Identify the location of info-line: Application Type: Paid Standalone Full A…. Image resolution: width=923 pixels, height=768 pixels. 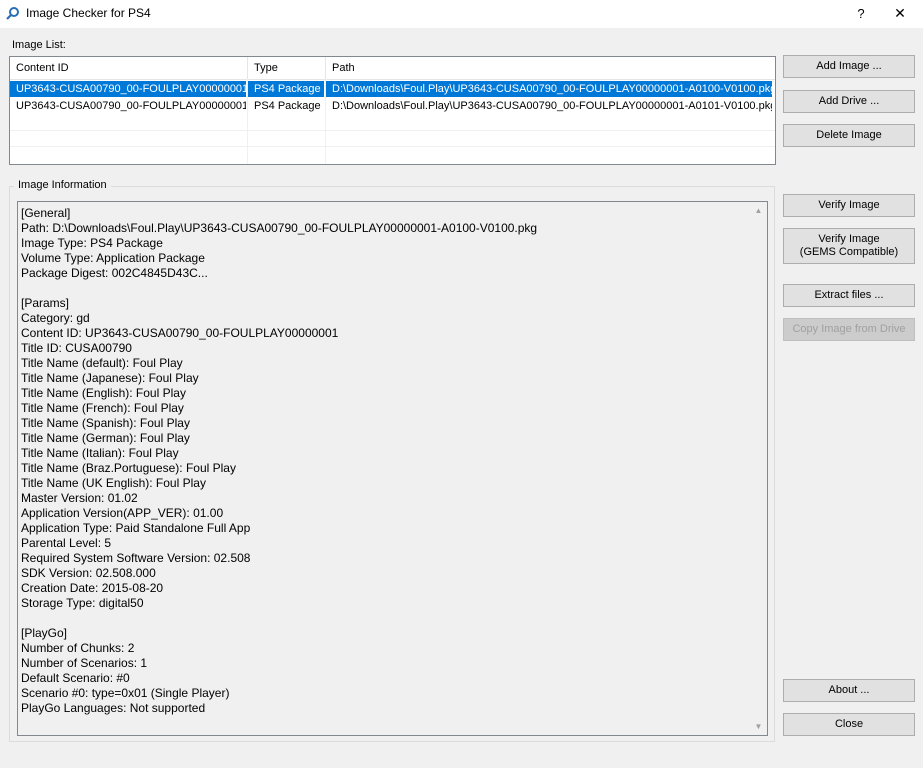
(136, 528).